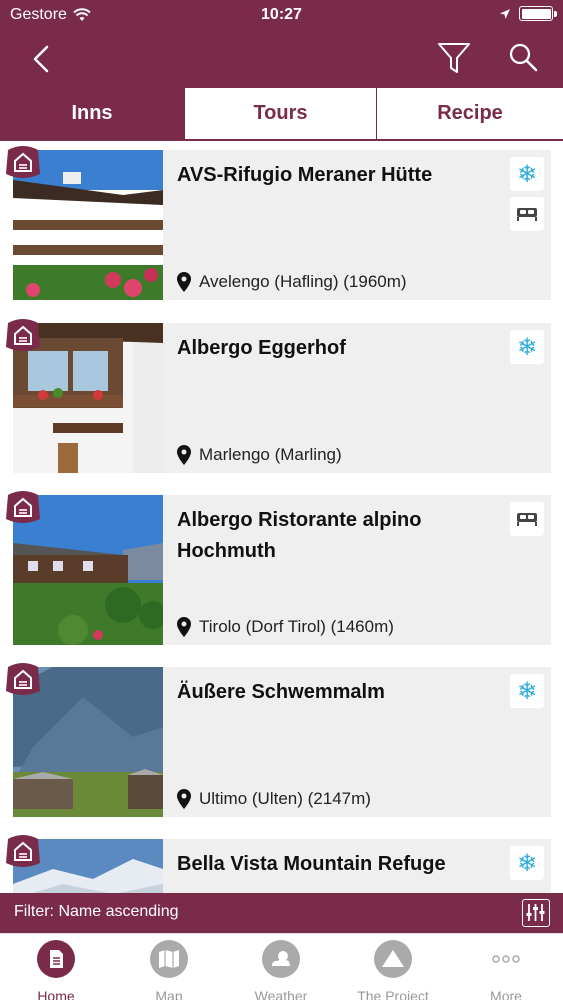 The height and width of the screenshot is (1000, 563). I want to click on filter-bar: Filter: Name ascending, so click(281, 913).